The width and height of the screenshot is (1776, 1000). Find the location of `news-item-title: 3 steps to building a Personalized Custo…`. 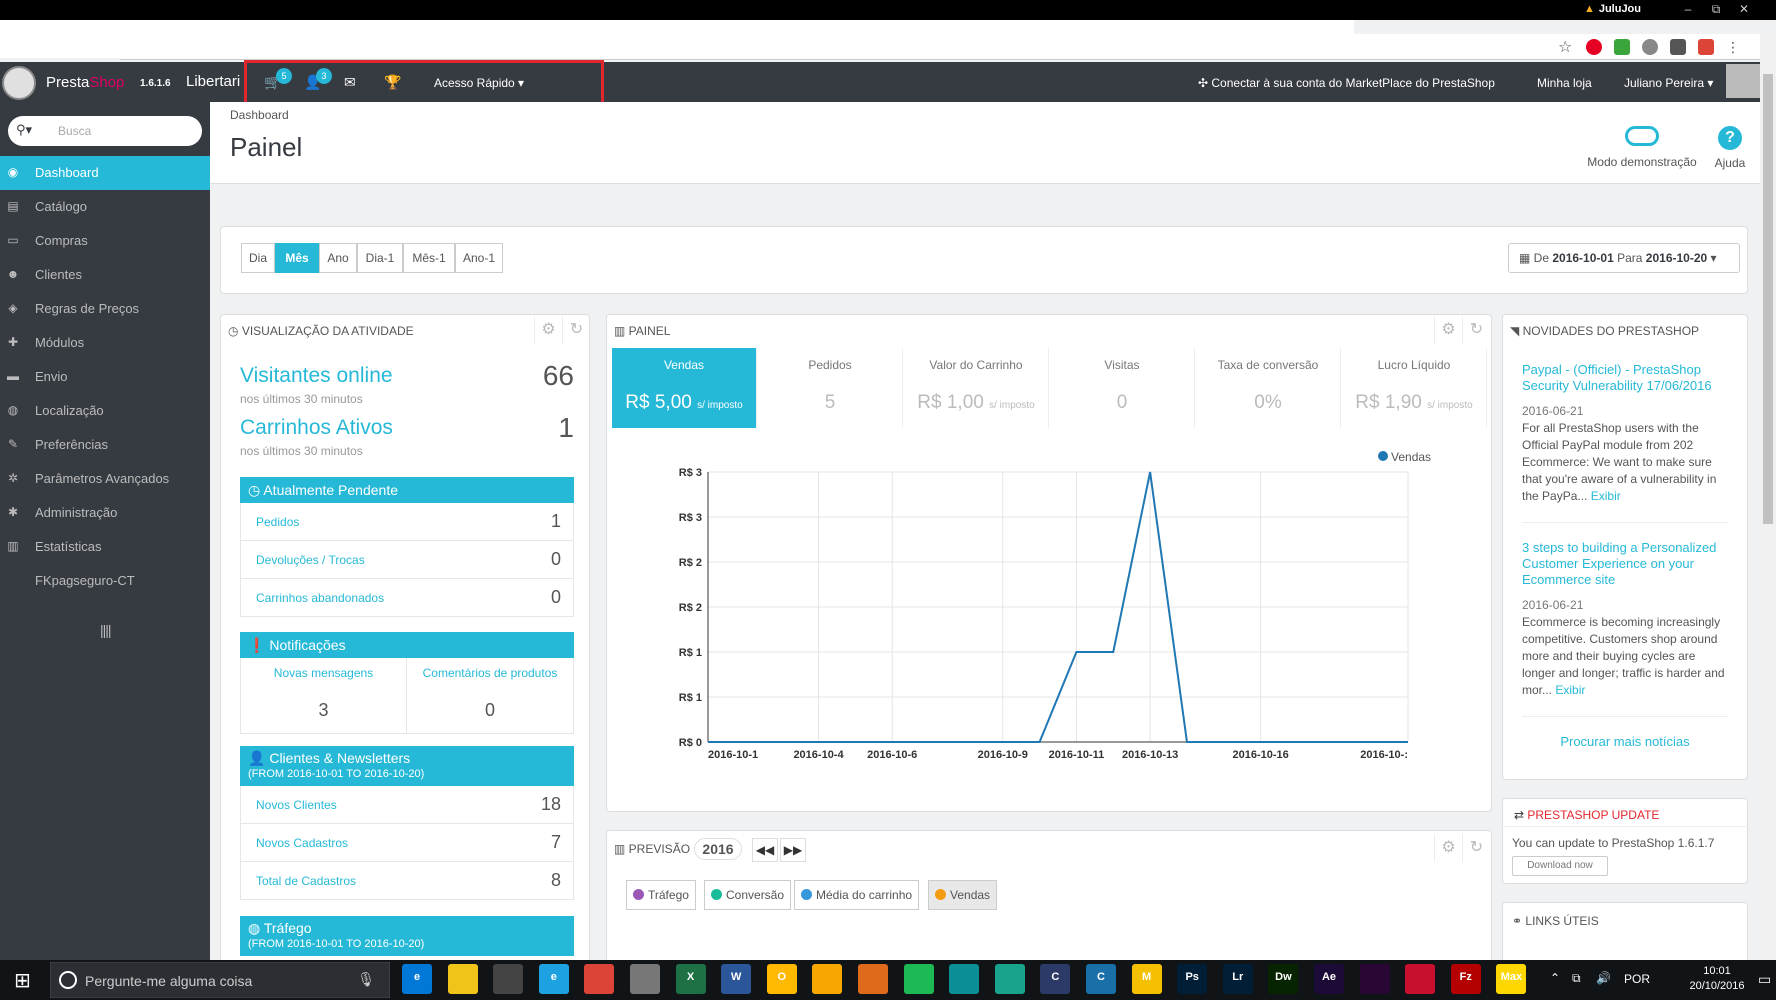

news-item-title: 3 steps to building a Personalized Custo… is located at coordinates (1625, 564).